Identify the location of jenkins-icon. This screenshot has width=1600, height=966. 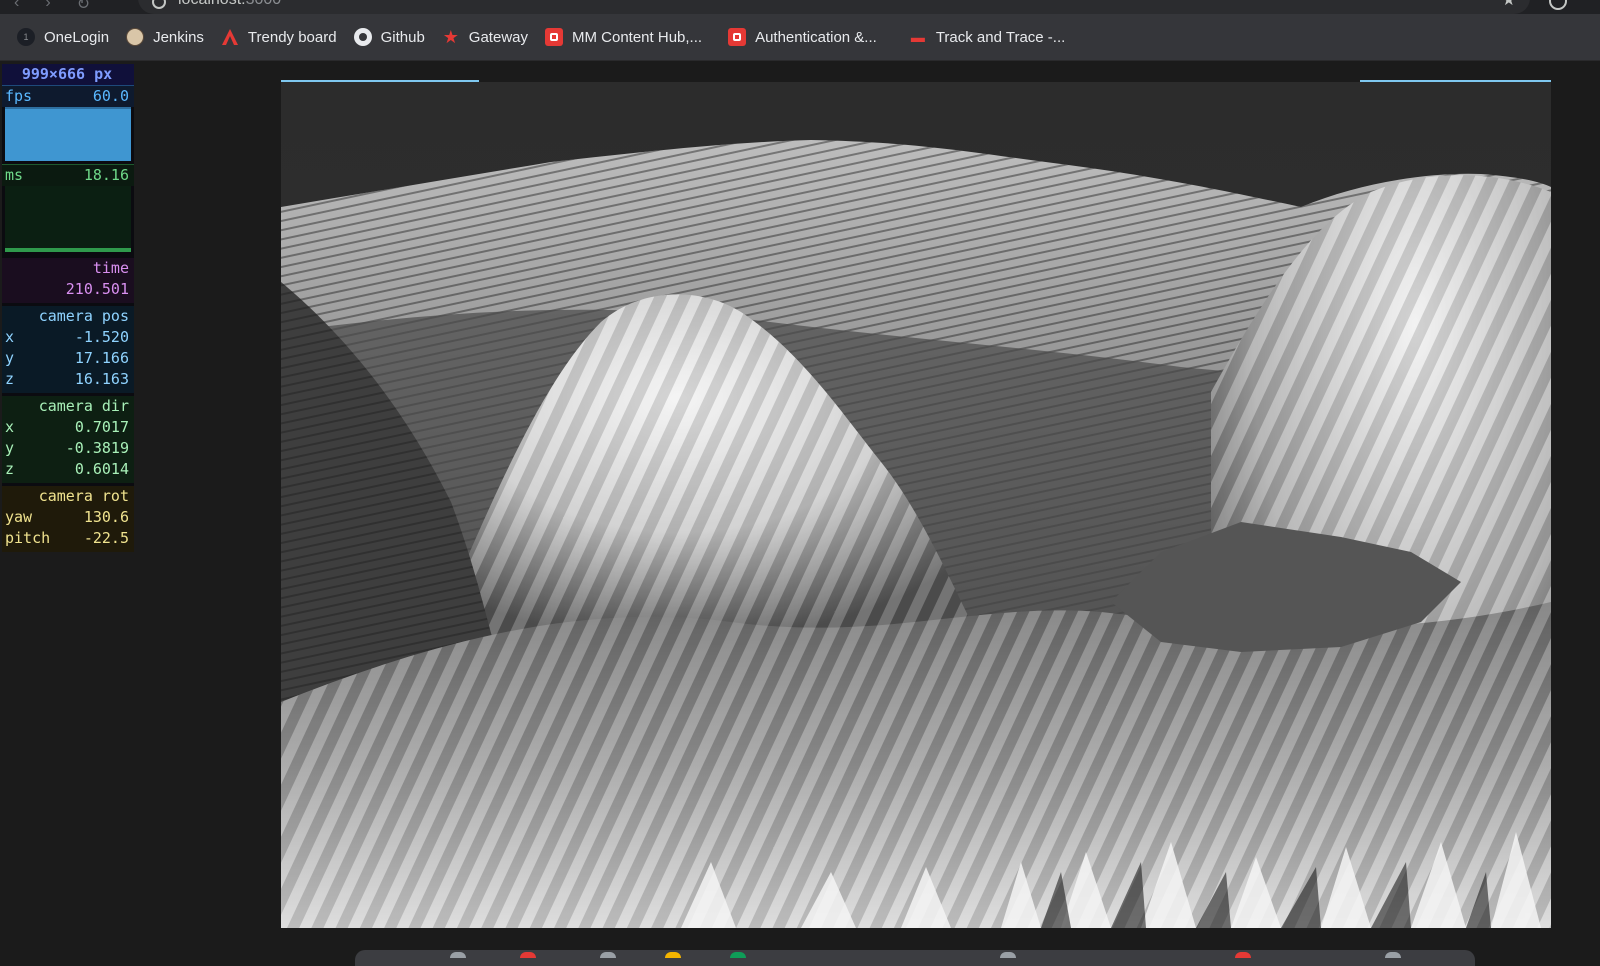
(135, 37).